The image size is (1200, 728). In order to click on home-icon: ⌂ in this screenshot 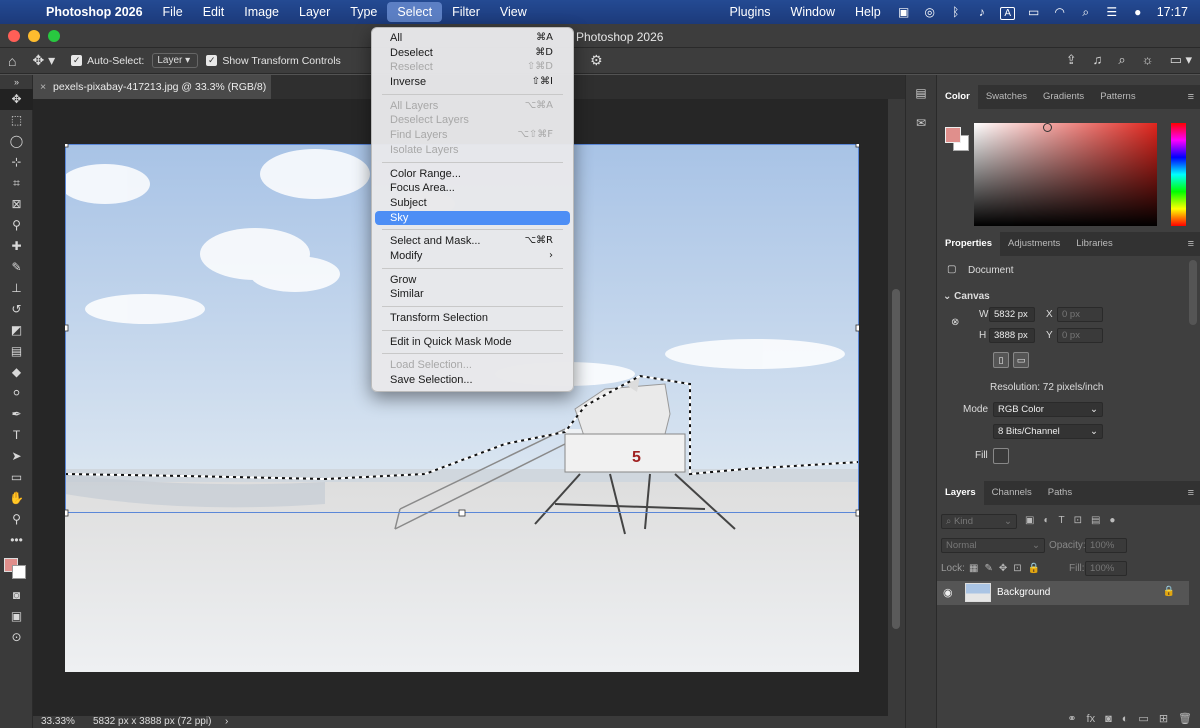, I will do `click(12, 61)`.